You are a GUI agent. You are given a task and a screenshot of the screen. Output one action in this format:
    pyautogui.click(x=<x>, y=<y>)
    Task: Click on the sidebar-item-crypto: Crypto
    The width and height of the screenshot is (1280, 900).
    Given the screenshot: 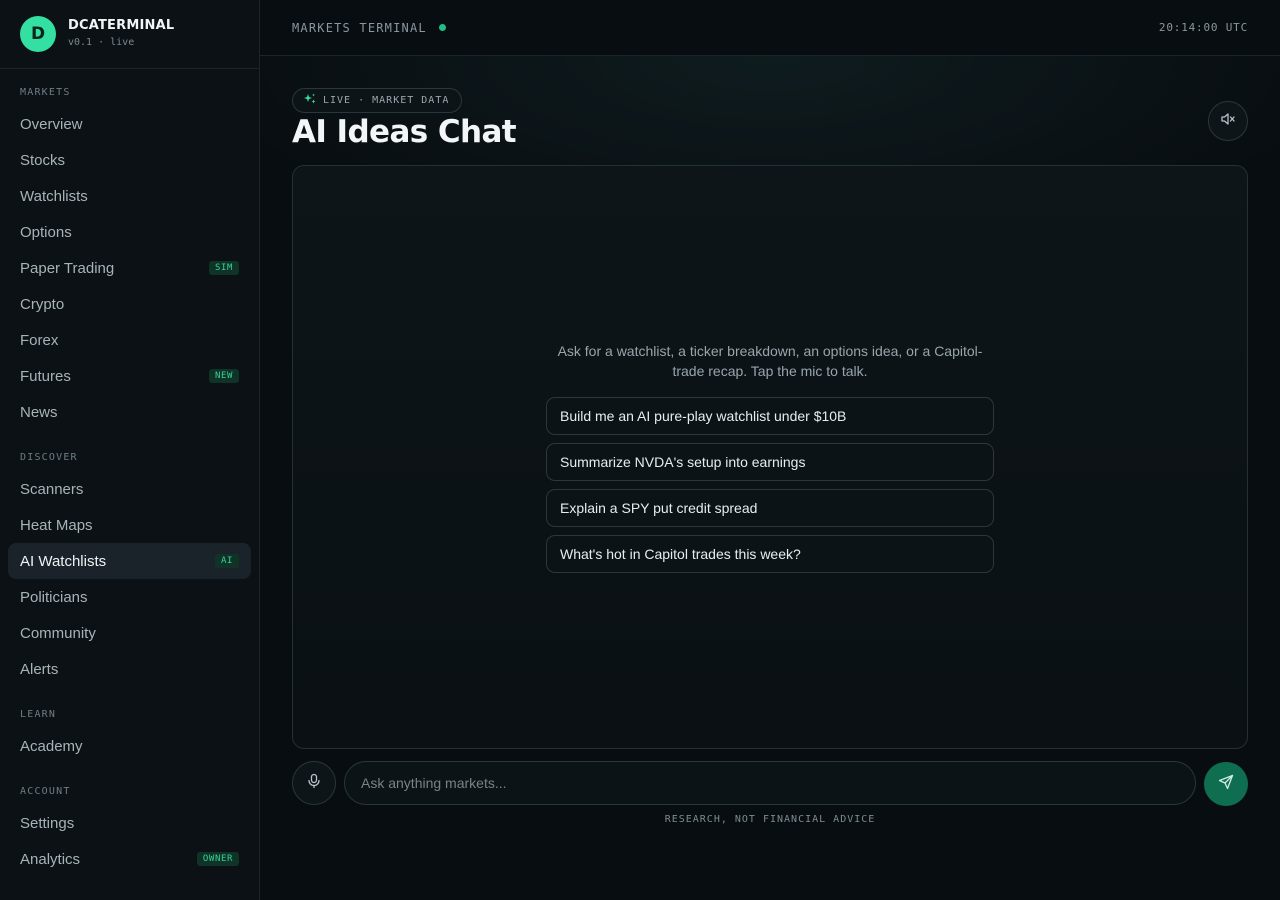 What is the action you would take?
    pyautogui.click(x=129, y=304)
    